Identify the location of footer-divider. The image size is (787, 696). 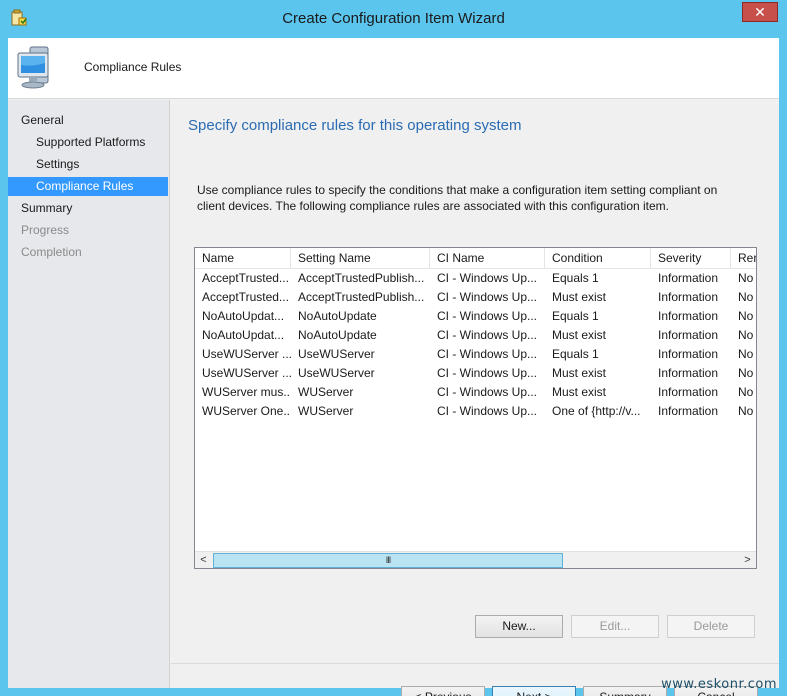
(475, 663).